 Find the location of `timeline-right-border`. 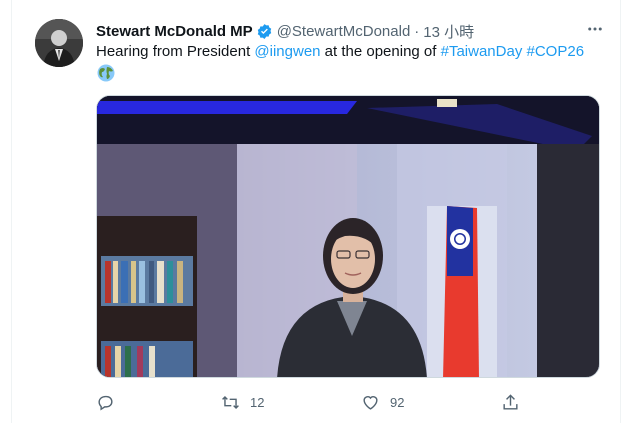

timeline-right-border is located at coordinates (620, 211).